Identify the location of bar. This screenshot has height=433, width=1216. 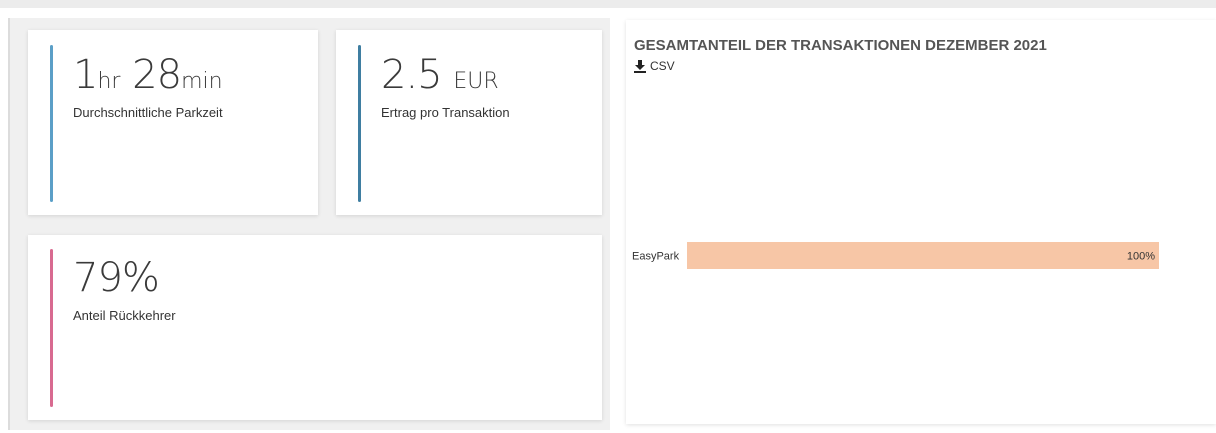
(923, 255).